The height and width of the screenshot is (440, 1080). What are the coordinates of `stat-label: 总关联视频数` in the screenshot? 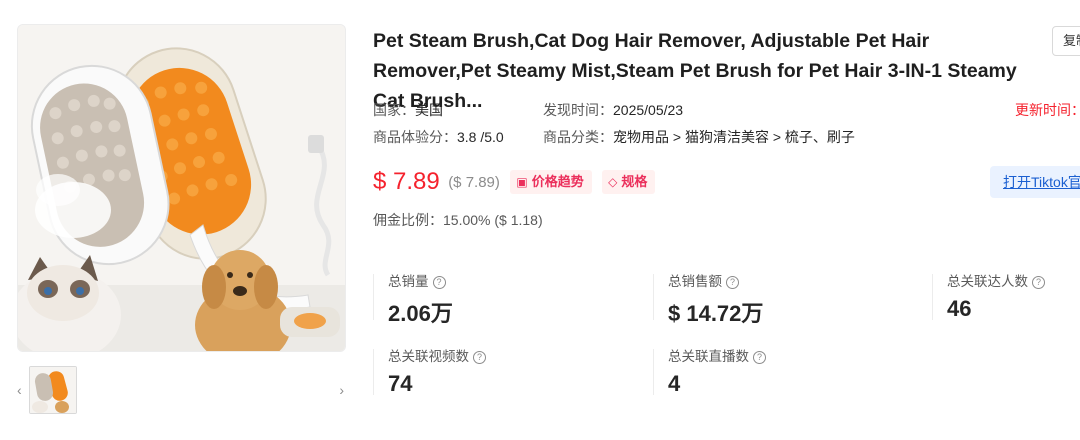 It's located at (428, 356).